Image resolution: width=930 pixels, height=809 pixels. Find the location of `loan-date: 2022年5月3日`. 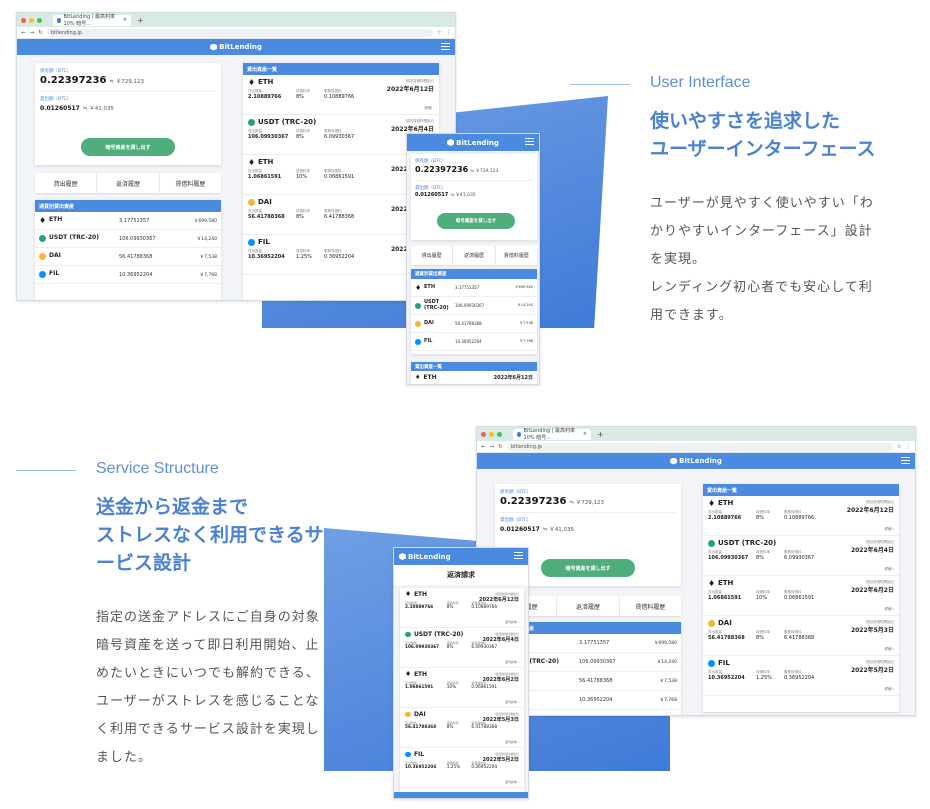

loan-date: 2022年5月3日 is located at coordinates (500, 720).